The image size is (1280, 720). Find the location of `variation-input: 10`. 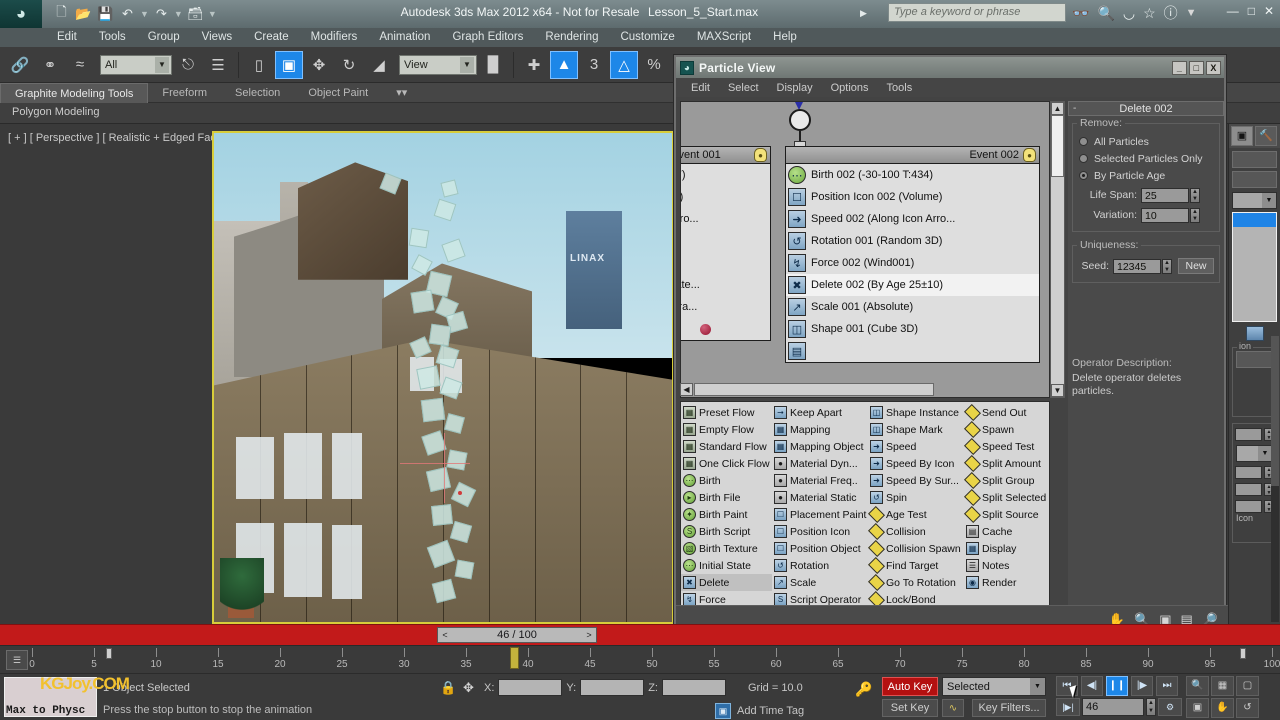

variation-input: 10 is located at coordinates (1165, 215).